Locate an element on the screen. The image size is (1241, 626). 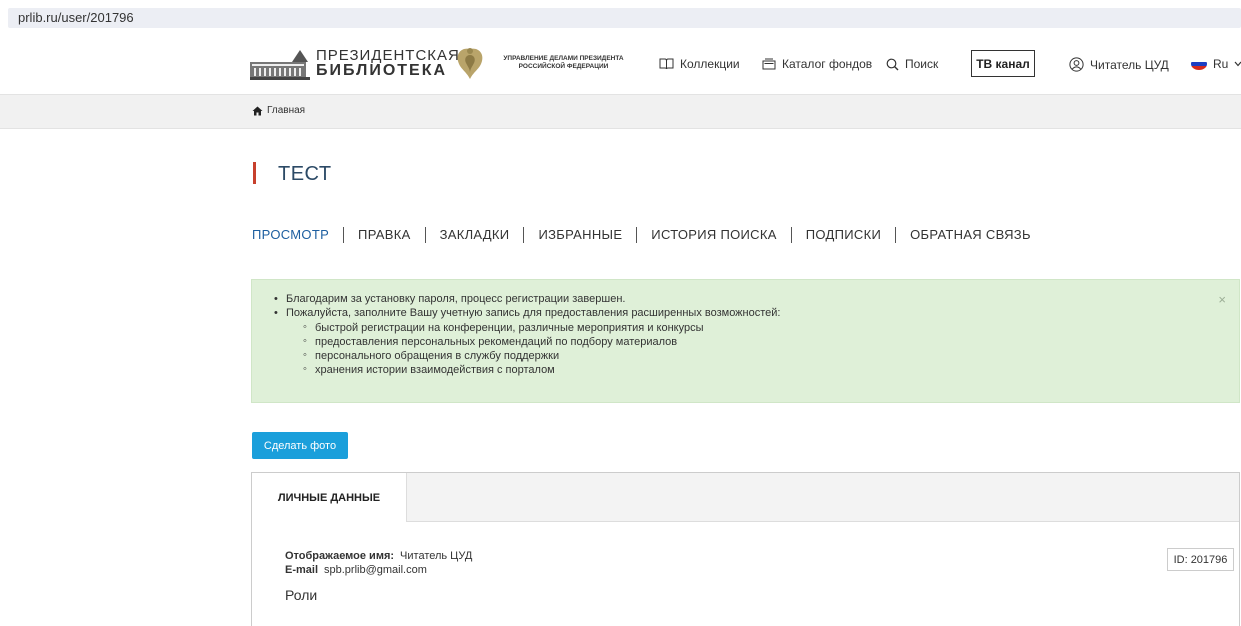
breadcrumb-home: Главная is located at coordinates (278, 110).